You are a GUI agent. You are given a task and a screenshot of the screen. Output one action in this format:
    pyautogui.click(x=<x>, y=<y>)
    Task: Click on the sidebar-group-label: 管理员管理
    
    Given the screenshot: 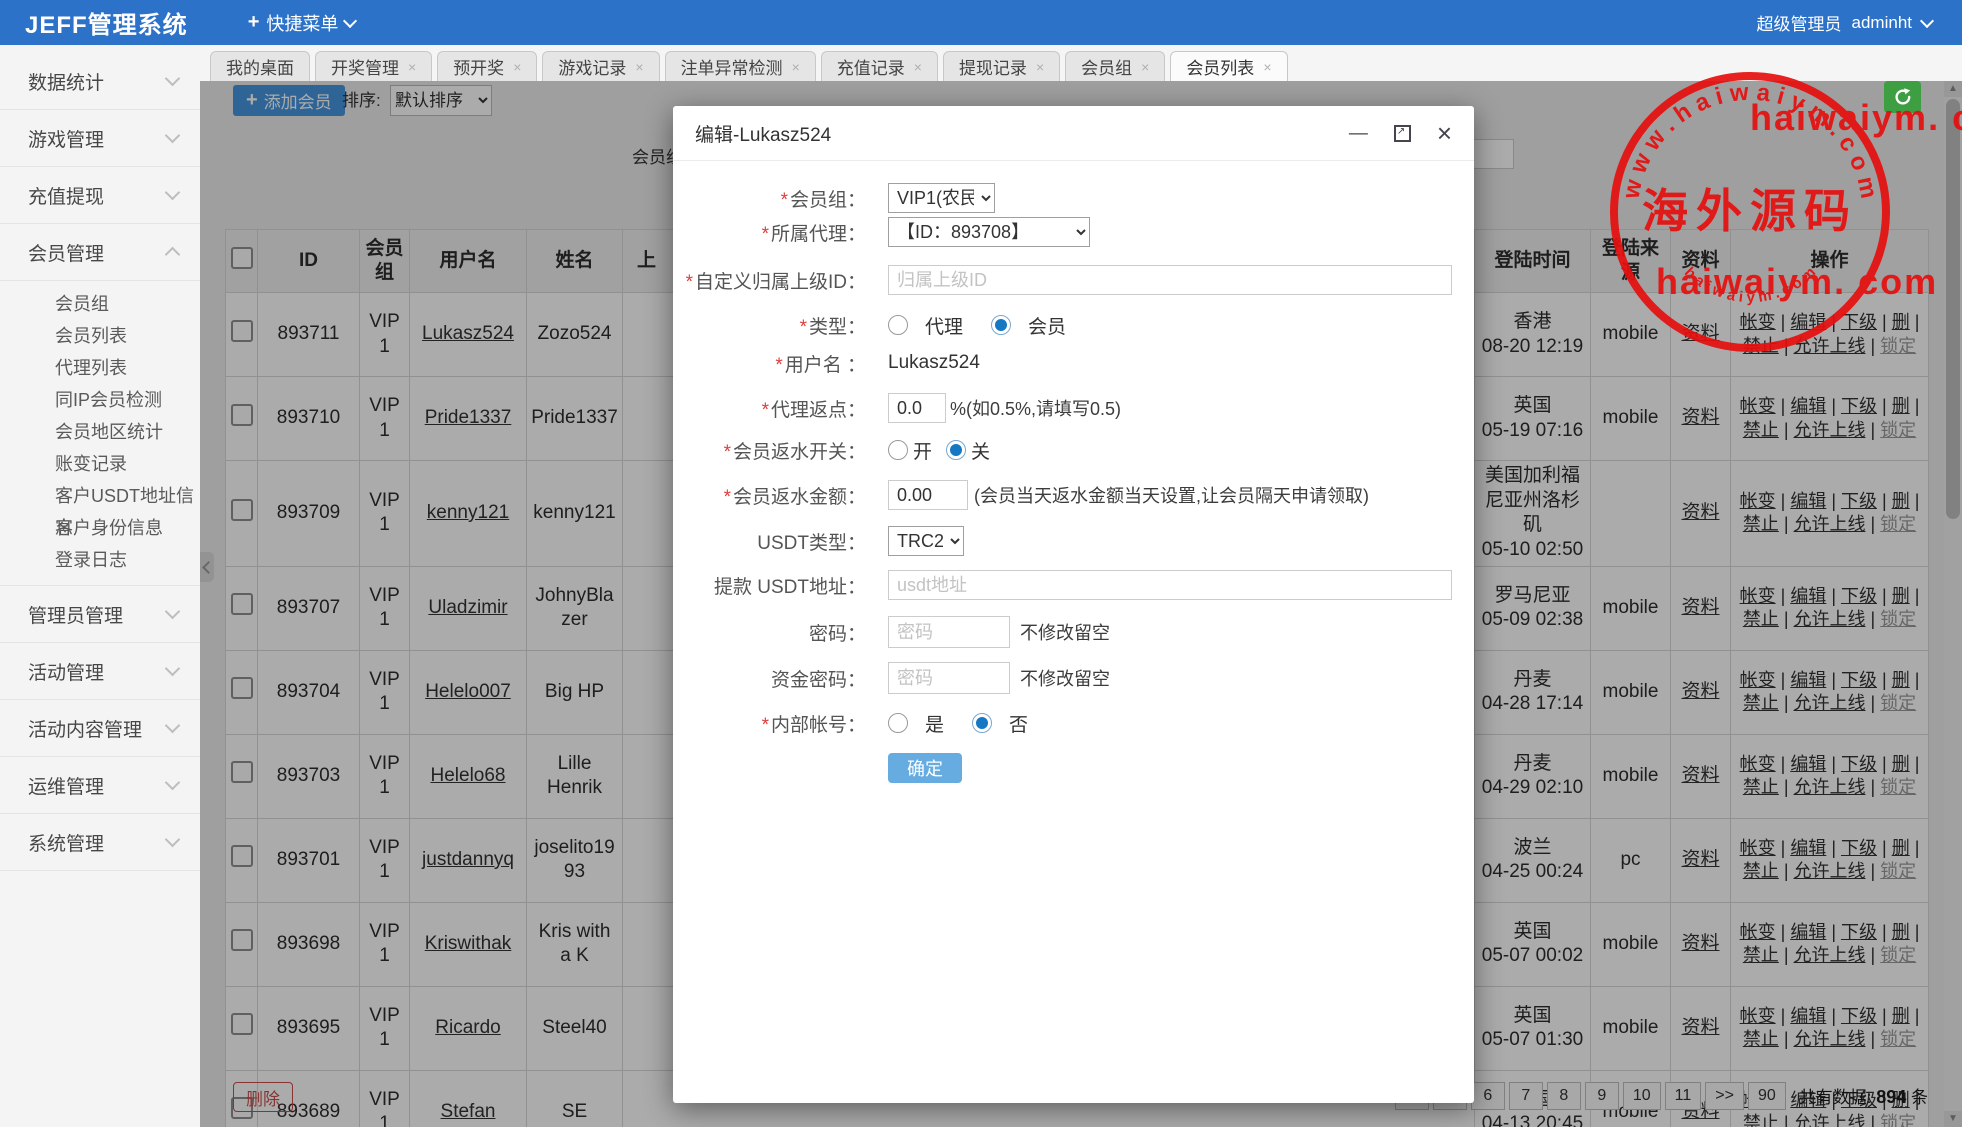 What is the action you would take?
    pyautogui.click(x=76, y=616)
    